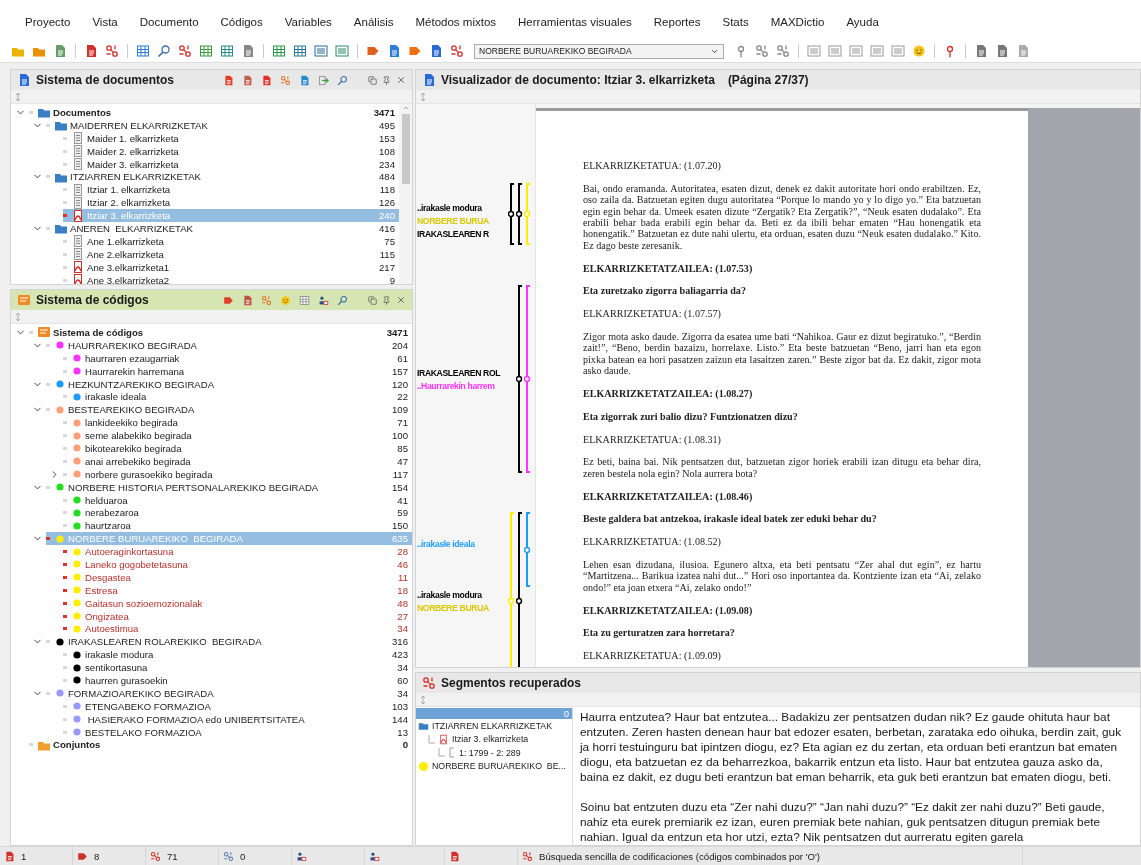 This screenshot has height=865, width=1141. What do you see at coordinates (220, 332) in the screenshot?
I see `tree-row: Sistema de códigos 3471` at bounding box center [220, 332].